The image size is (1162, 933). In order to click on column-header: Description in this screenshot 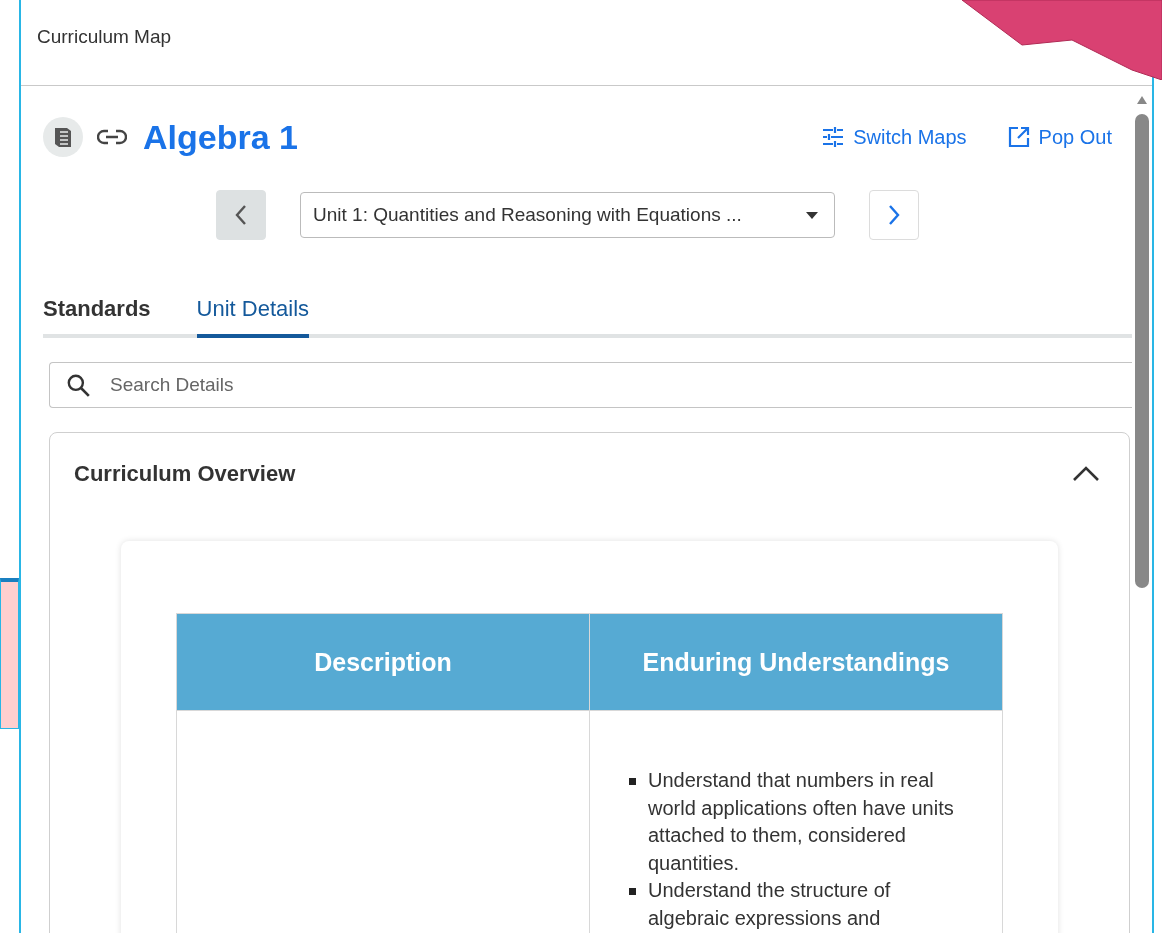, I will do `click(383, 662)`.